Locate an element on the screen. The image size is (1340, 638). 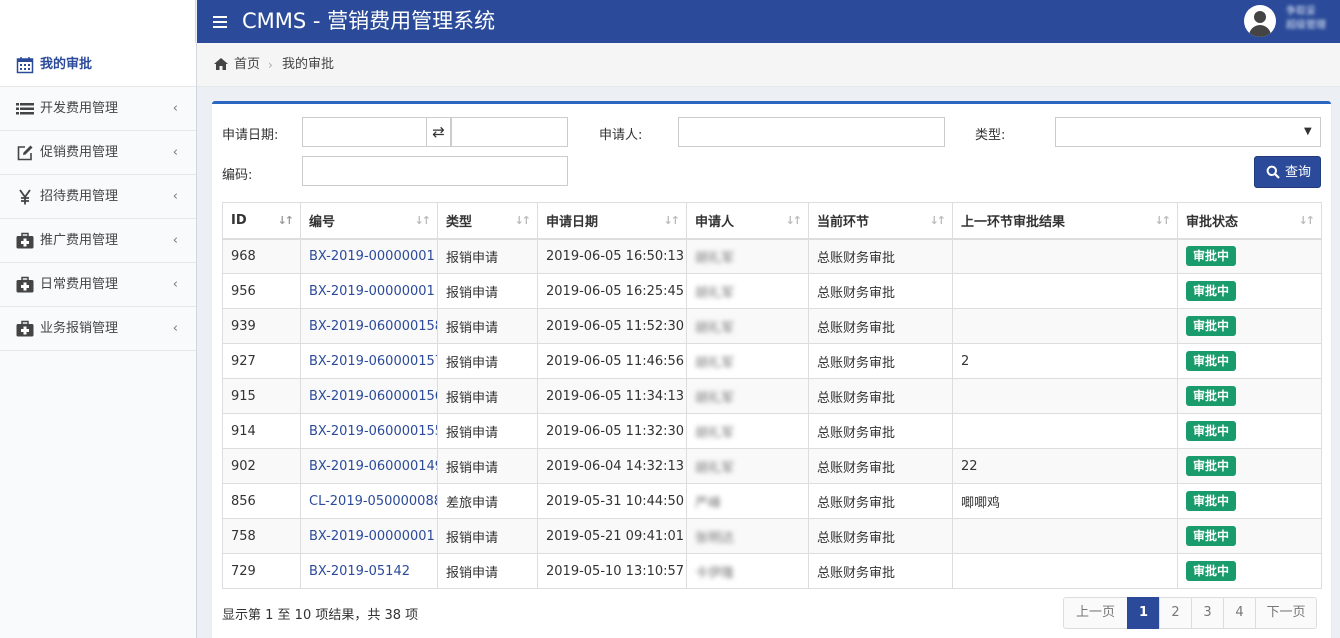
cell-applicant: 胡礼军 is located at coordinates (715, 293).